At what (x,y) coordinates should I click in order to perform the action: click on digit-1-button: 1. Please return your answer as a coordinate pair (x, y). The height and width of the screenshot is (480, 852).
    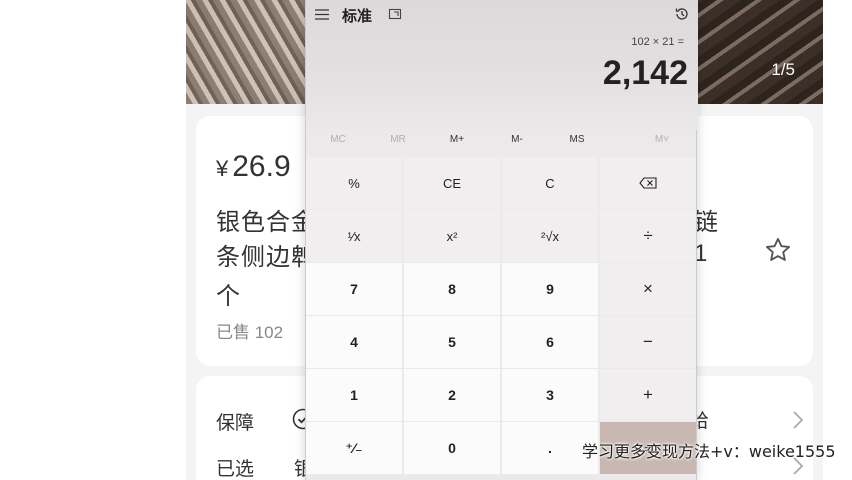
    Looking at the image, I should click on (354, 395).